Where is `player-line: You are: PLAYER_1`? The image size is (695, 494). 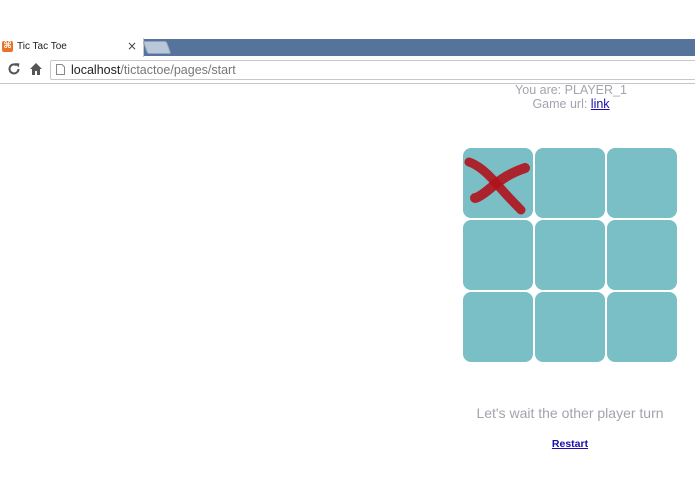 player-line: You are: PLAYER_1 is located at coordinates (571, 90).